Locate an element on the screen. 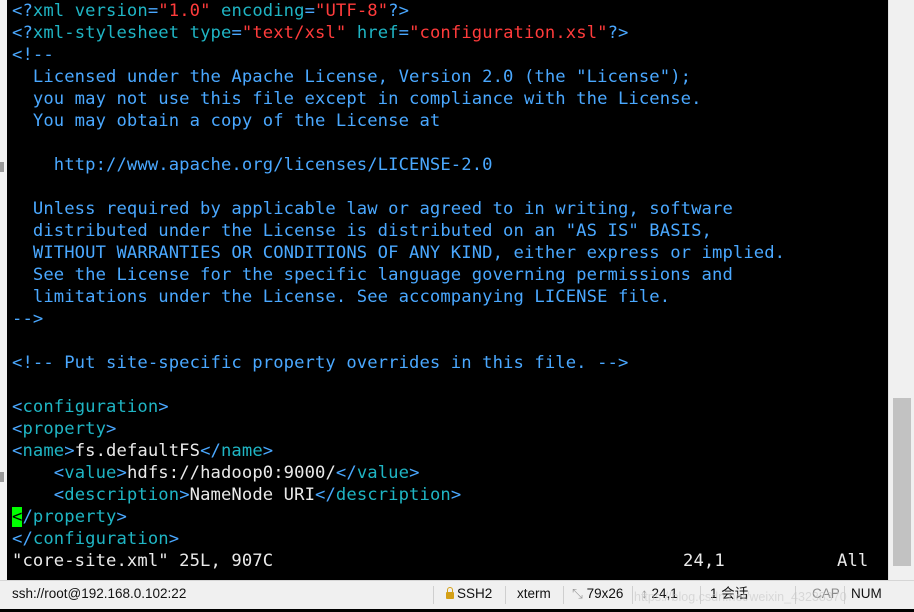 The height and width of the screenshot is (612, 914). code-line: <?xml version="1.0" encoding="UTF-8"?> is located at coordinates (210, 11).